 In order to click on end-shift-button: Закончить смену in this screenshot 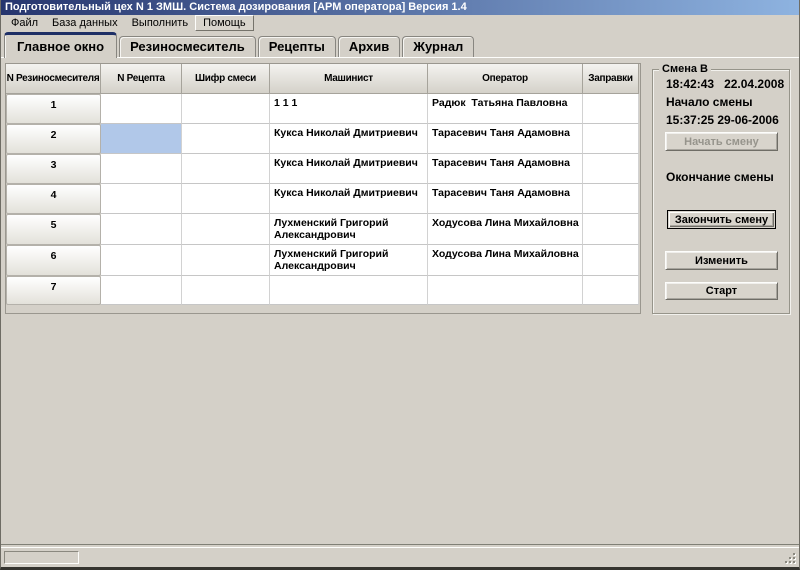, I will do `click(721, 219)`.